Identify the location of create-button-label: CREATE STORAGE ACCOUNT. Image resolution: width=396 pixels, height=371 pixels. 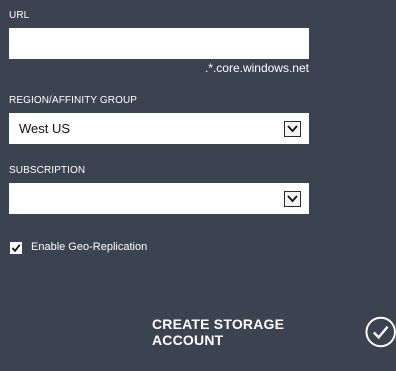
(218, 332).